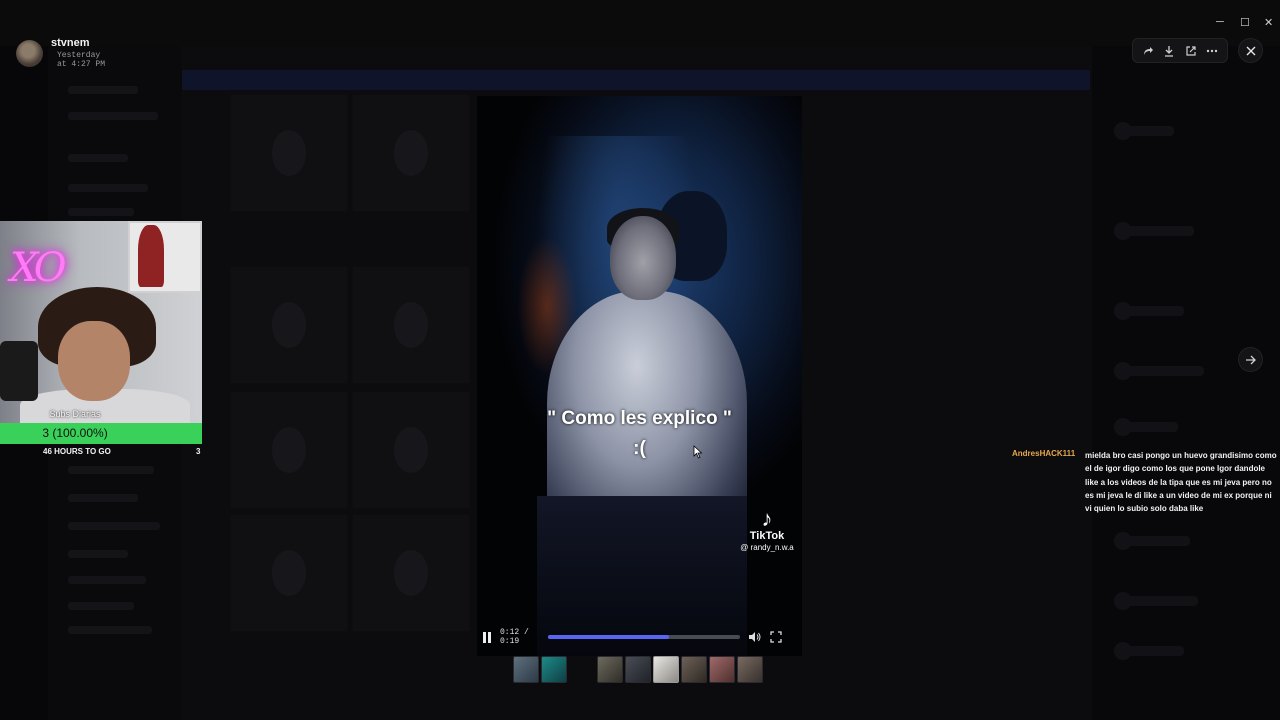  I want to click on pause-button, so click(487, 637).